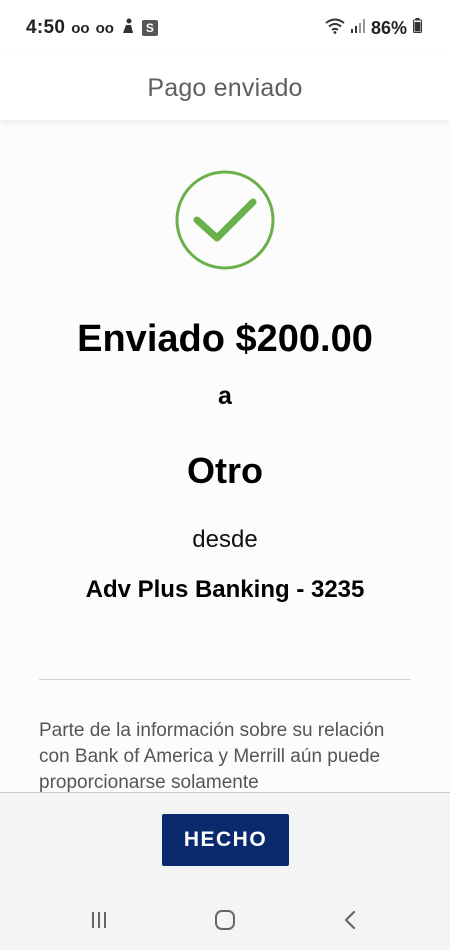  I want to click on status-left: 4:50 oo oo S, so click(92, 28).